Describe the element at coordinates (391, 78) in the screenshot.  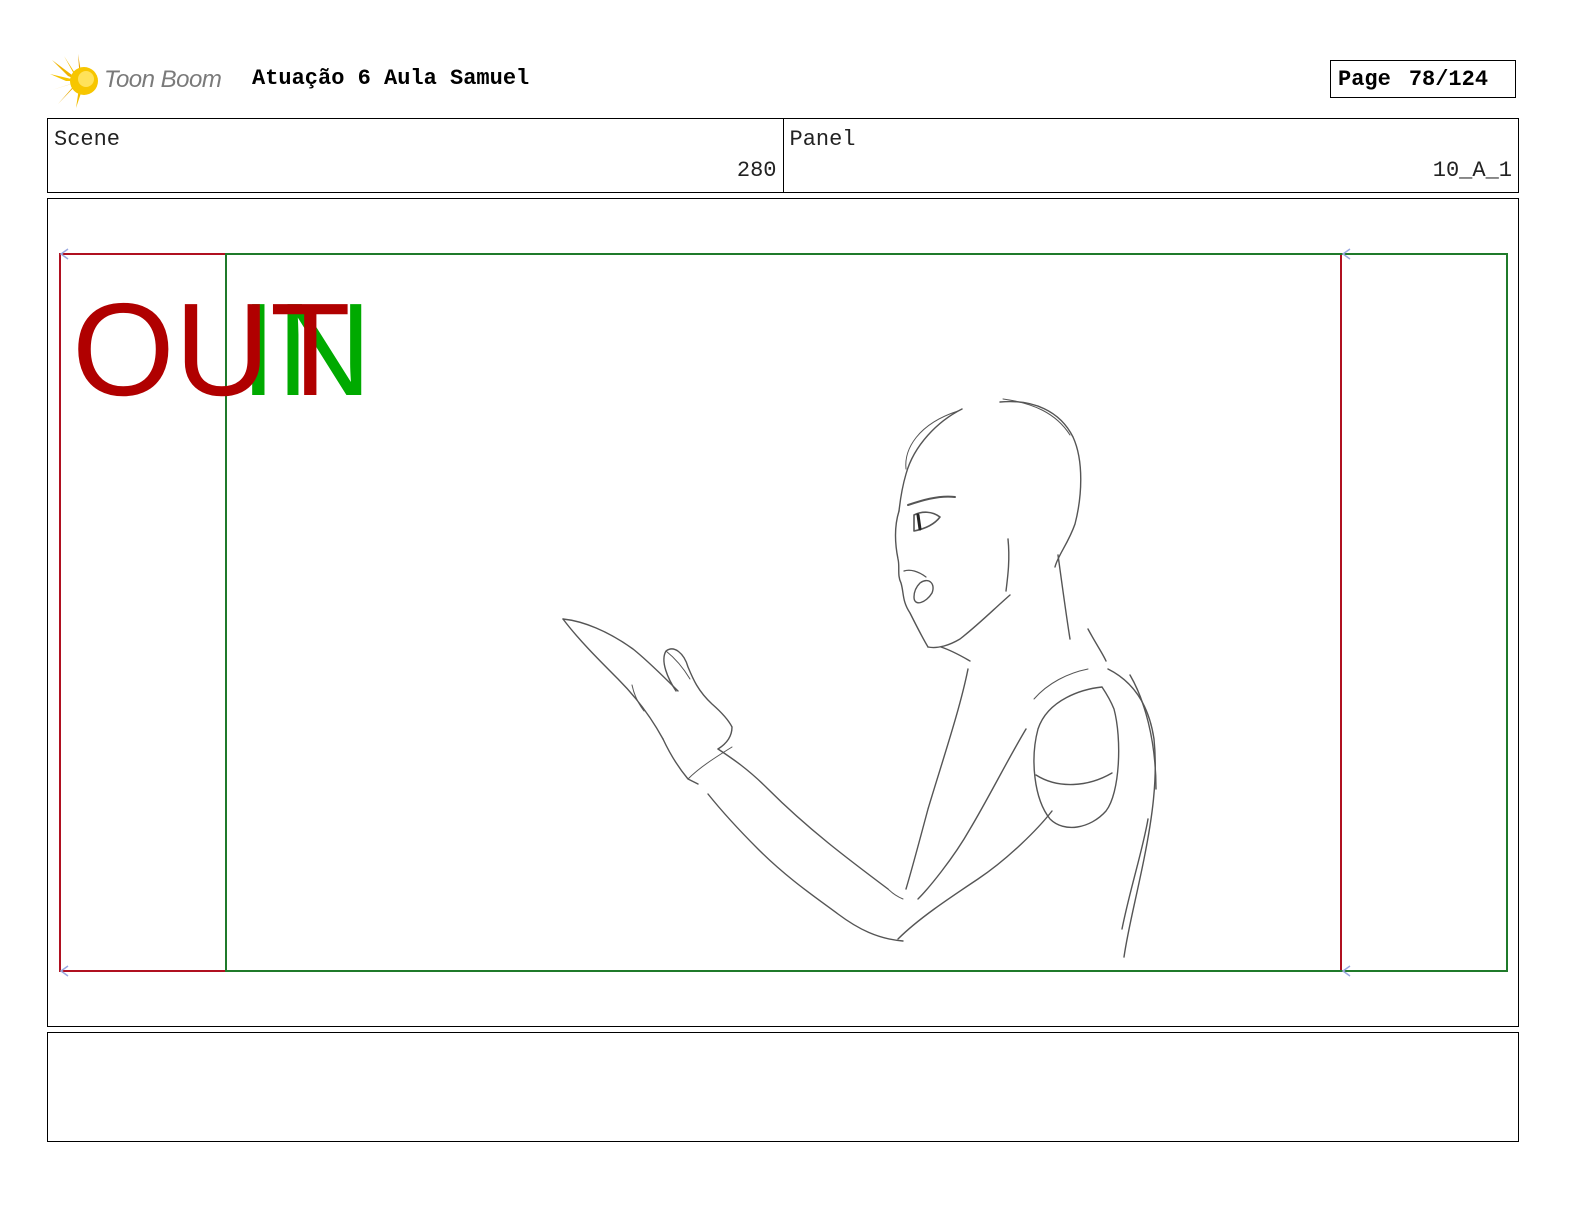
I see `project-title: Atuação 6 Aula Samuel` at that location.